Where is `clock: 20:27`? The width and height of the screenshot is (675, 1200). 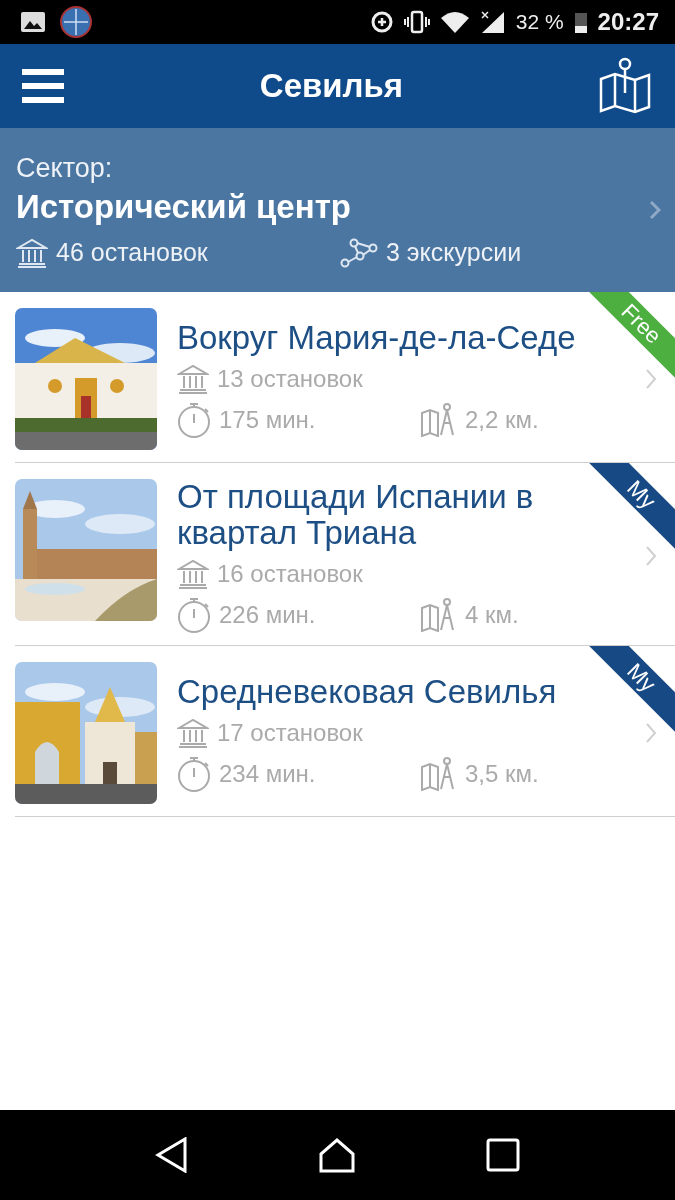
clock: 20:27 is located at coordinates (628, 22).